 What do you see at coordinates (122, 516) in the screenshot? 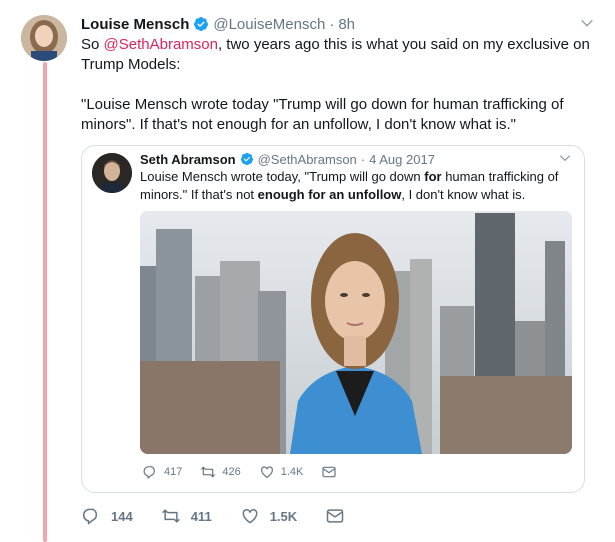
I see `reply-count: 144` at bounding box center [122, 516].